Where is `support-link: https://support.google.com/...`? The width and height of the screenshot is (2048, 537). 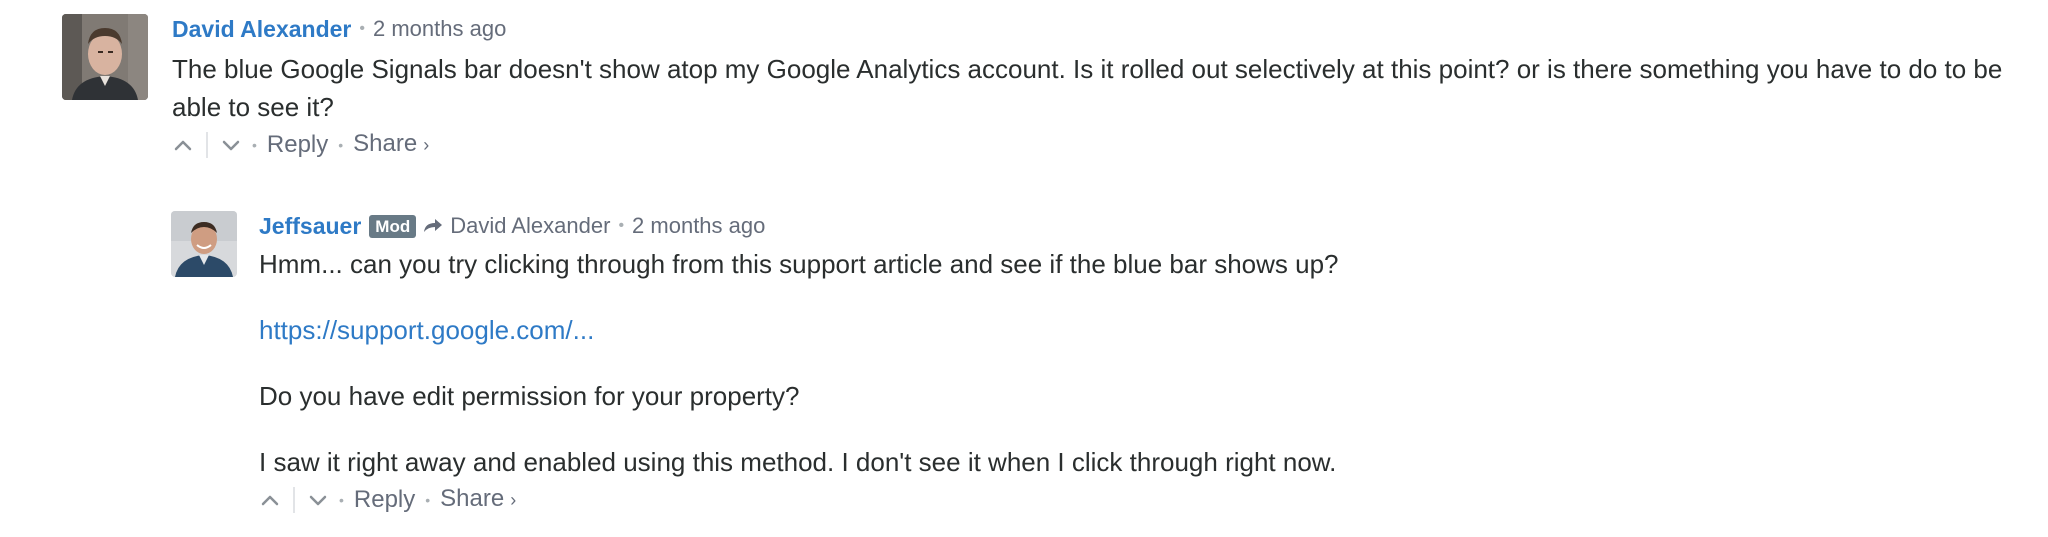
support-link: https://support.google.com/... is located at coordinates (426, 330).